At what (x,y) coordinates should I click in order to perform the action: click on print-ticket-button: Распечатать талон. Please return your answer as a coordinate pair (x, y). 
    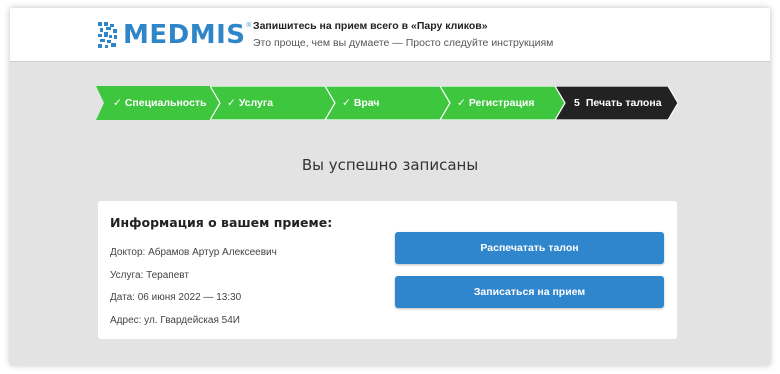
    Looking at the image, I should click on (529, 248).